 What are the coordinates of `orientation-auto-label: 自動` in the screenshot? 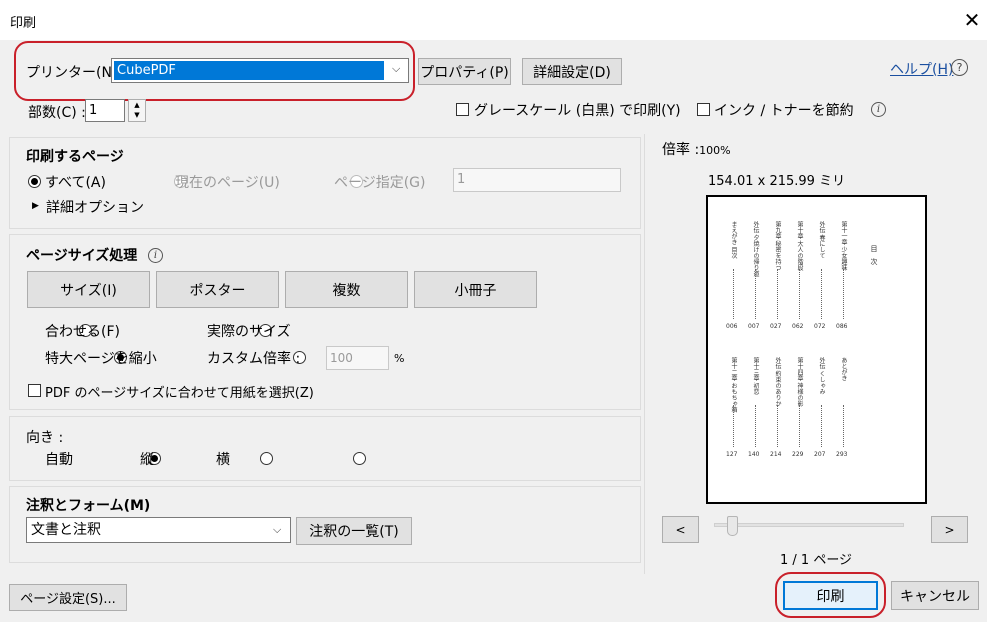 It's located at (59, 460).